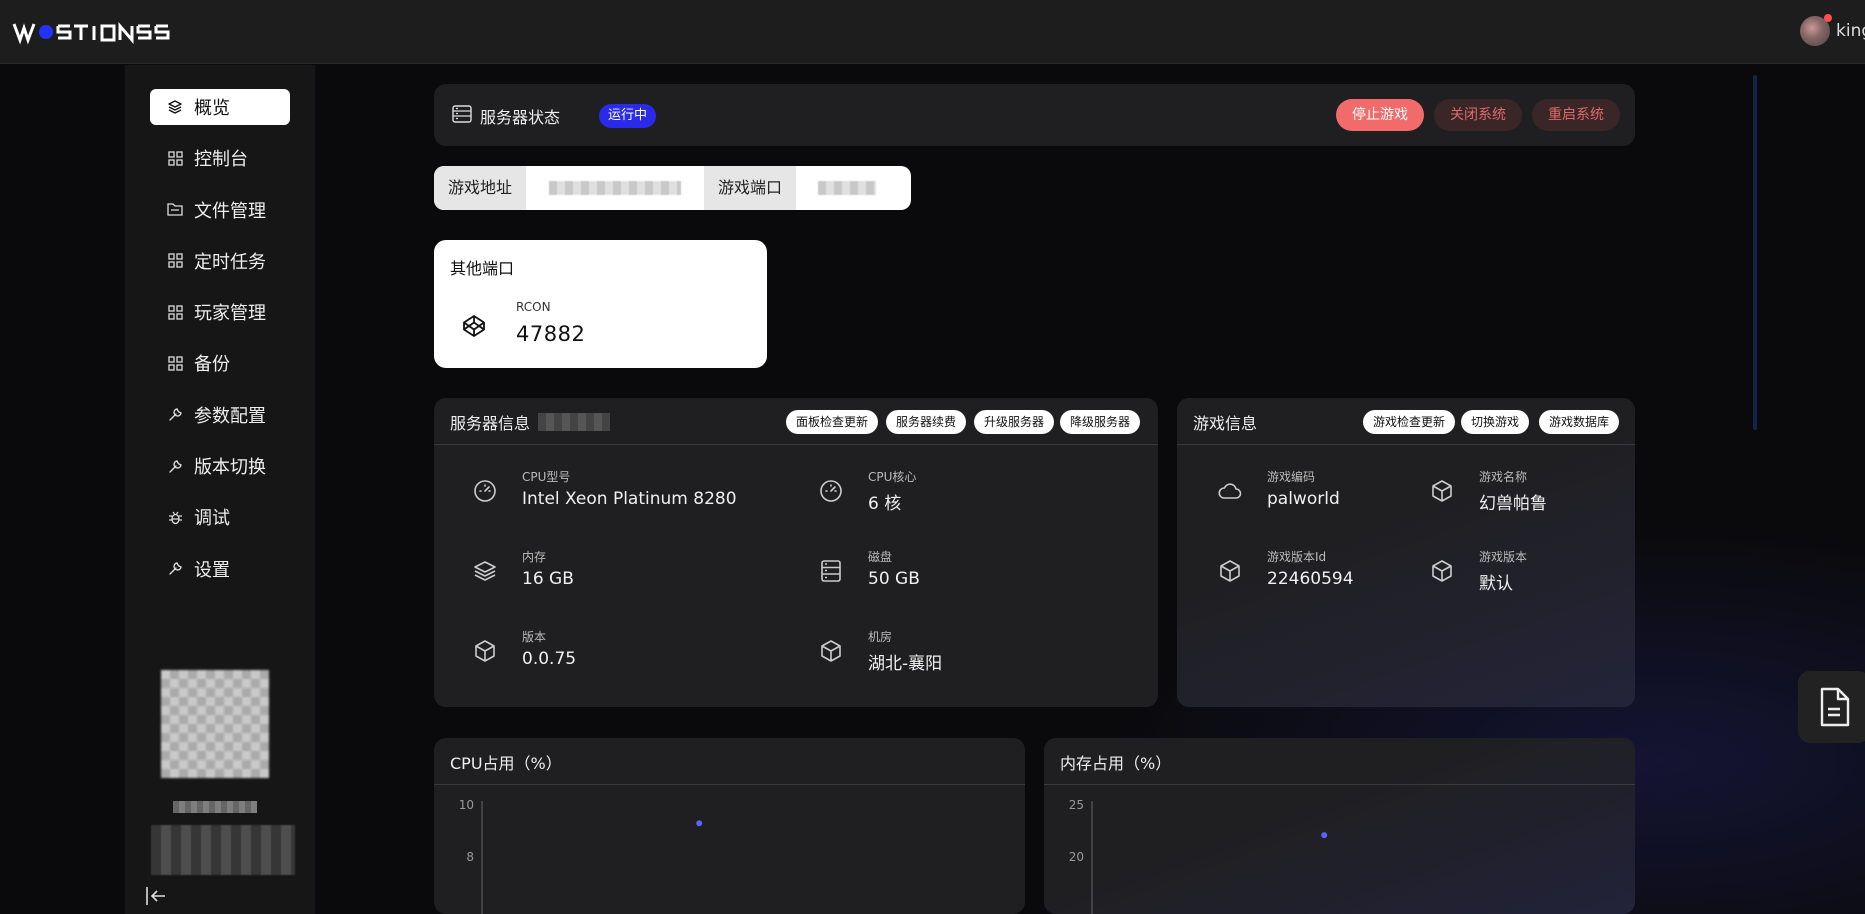 The width and height of the screenshot is (1865, 914). Describe the element at coordinates (894, 579) in the screenshot. I see `info-value: 50 GB` at that location.